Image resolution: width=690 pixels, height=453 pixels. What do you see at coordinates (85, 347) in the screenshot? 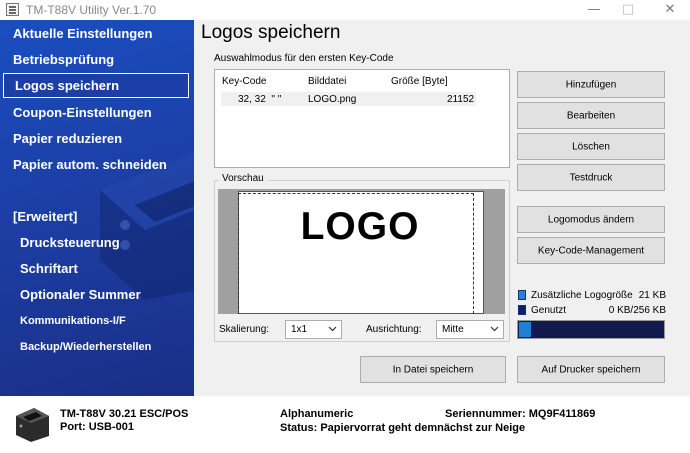
I see `sidebar-item-backup-restore: Backup/Wiederherstellen` at bounding box center [85, 347].